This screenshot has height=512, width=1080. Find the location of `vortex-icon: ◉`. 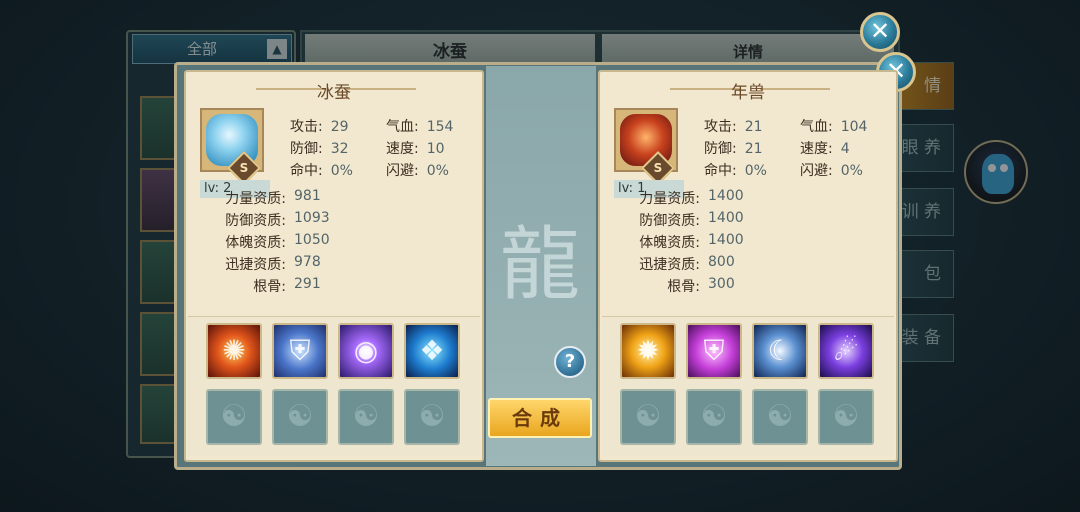

vortex-icon: ◉ is located at coordinates (366, 350).